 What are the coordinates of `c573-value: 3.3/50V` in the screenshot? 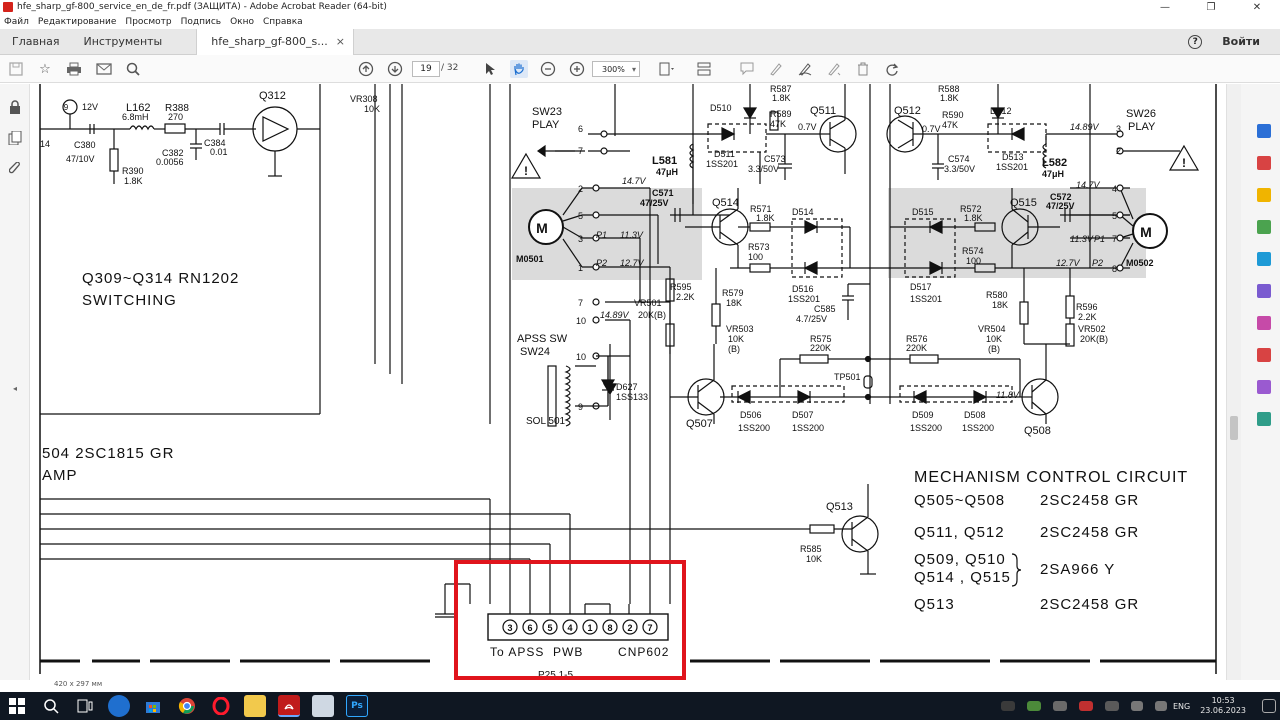 It's located at (763, 169).